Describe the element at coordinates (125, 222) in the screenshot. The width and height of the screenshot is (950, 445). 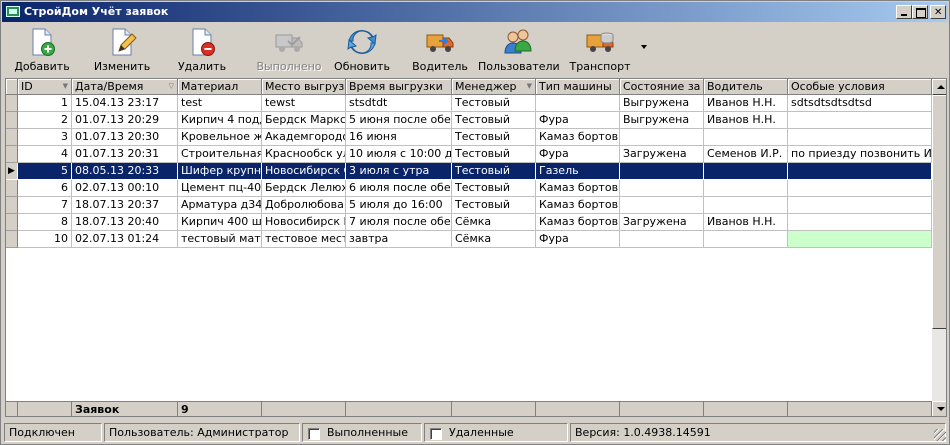
I see `table-cell: 18.07.13 20:40` at that location.